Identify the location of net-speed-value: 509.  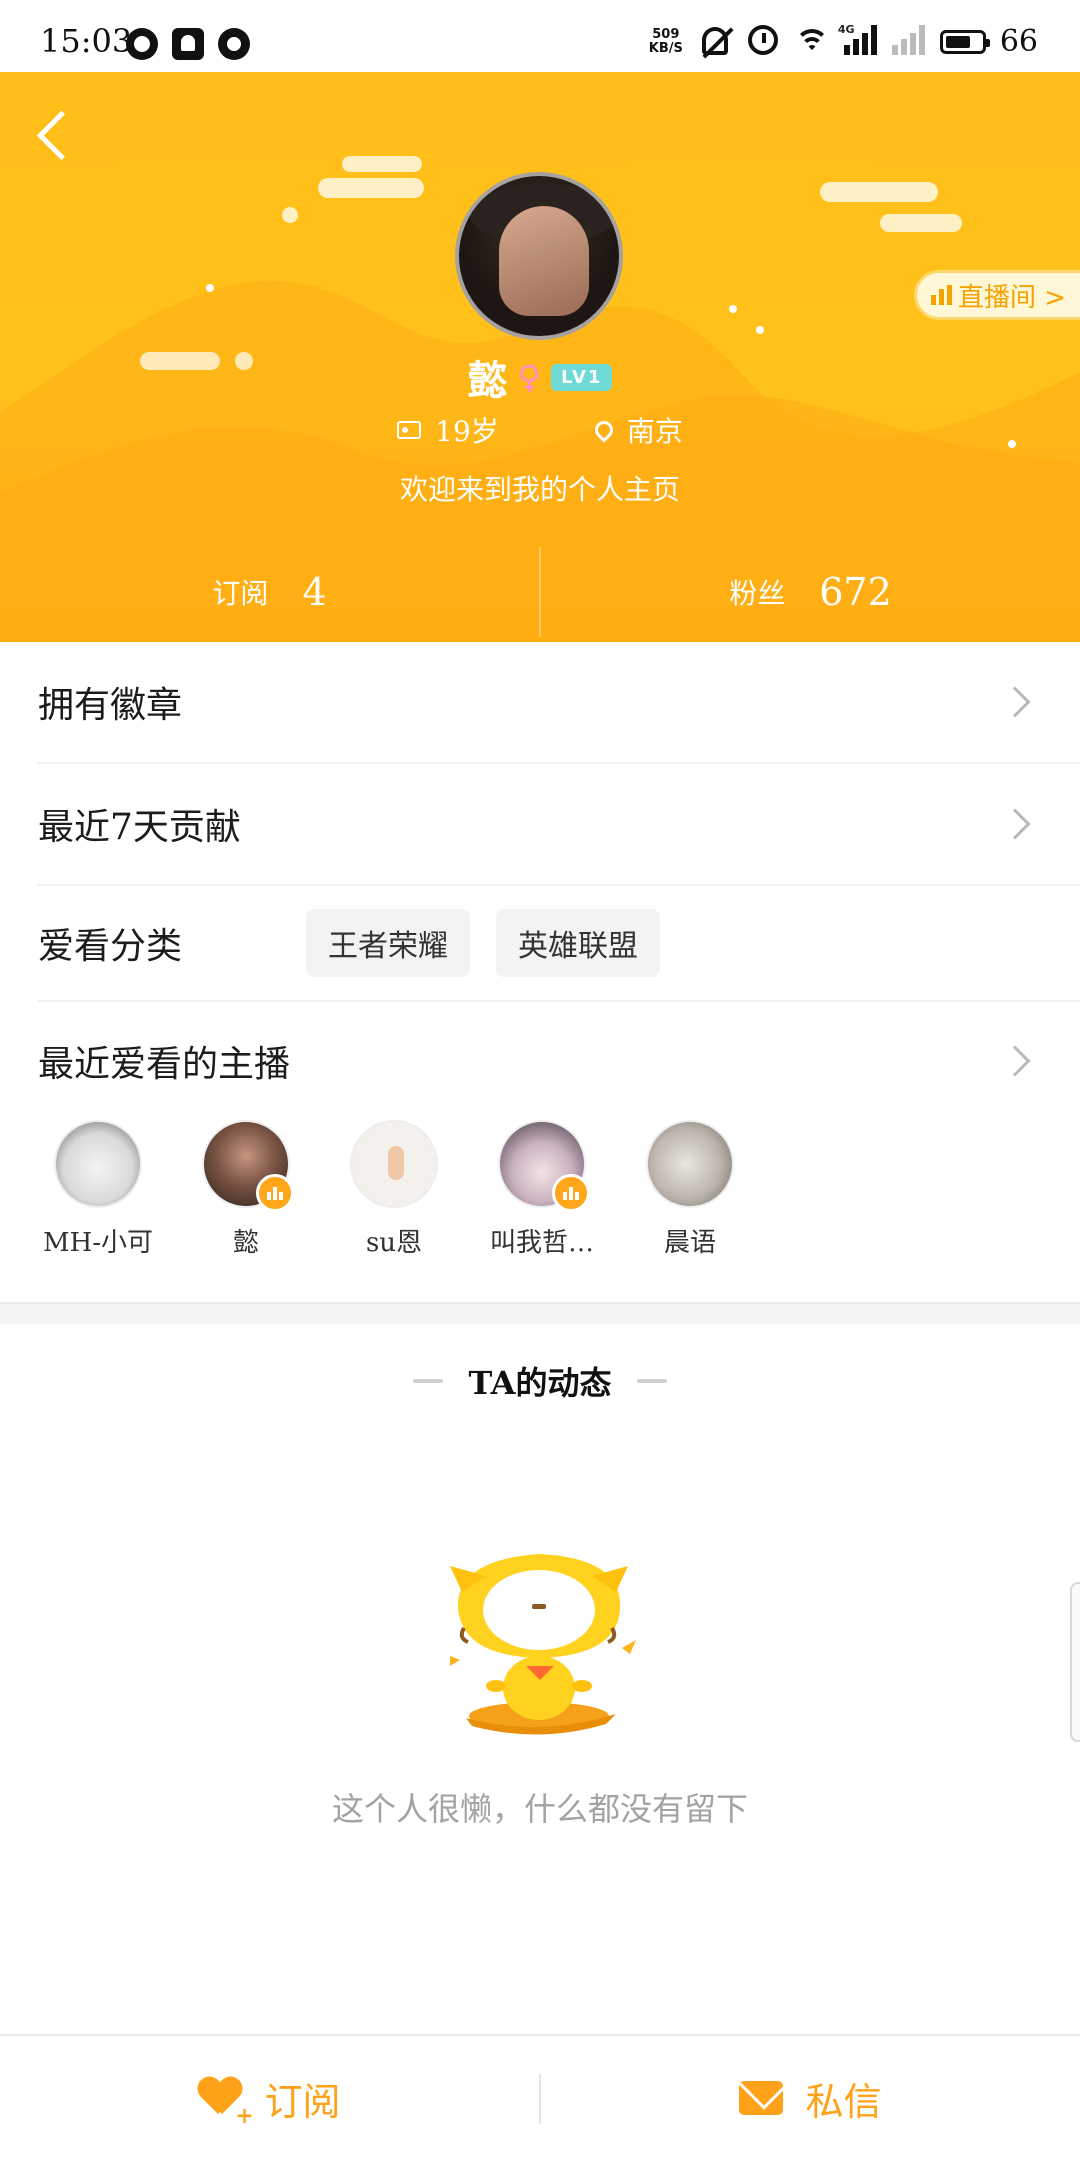
(666, 34).